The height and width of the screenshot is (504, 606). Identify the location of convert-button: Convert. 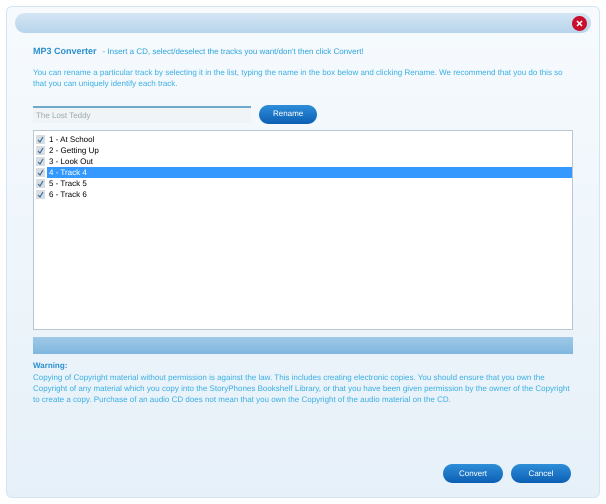
(473, 473).